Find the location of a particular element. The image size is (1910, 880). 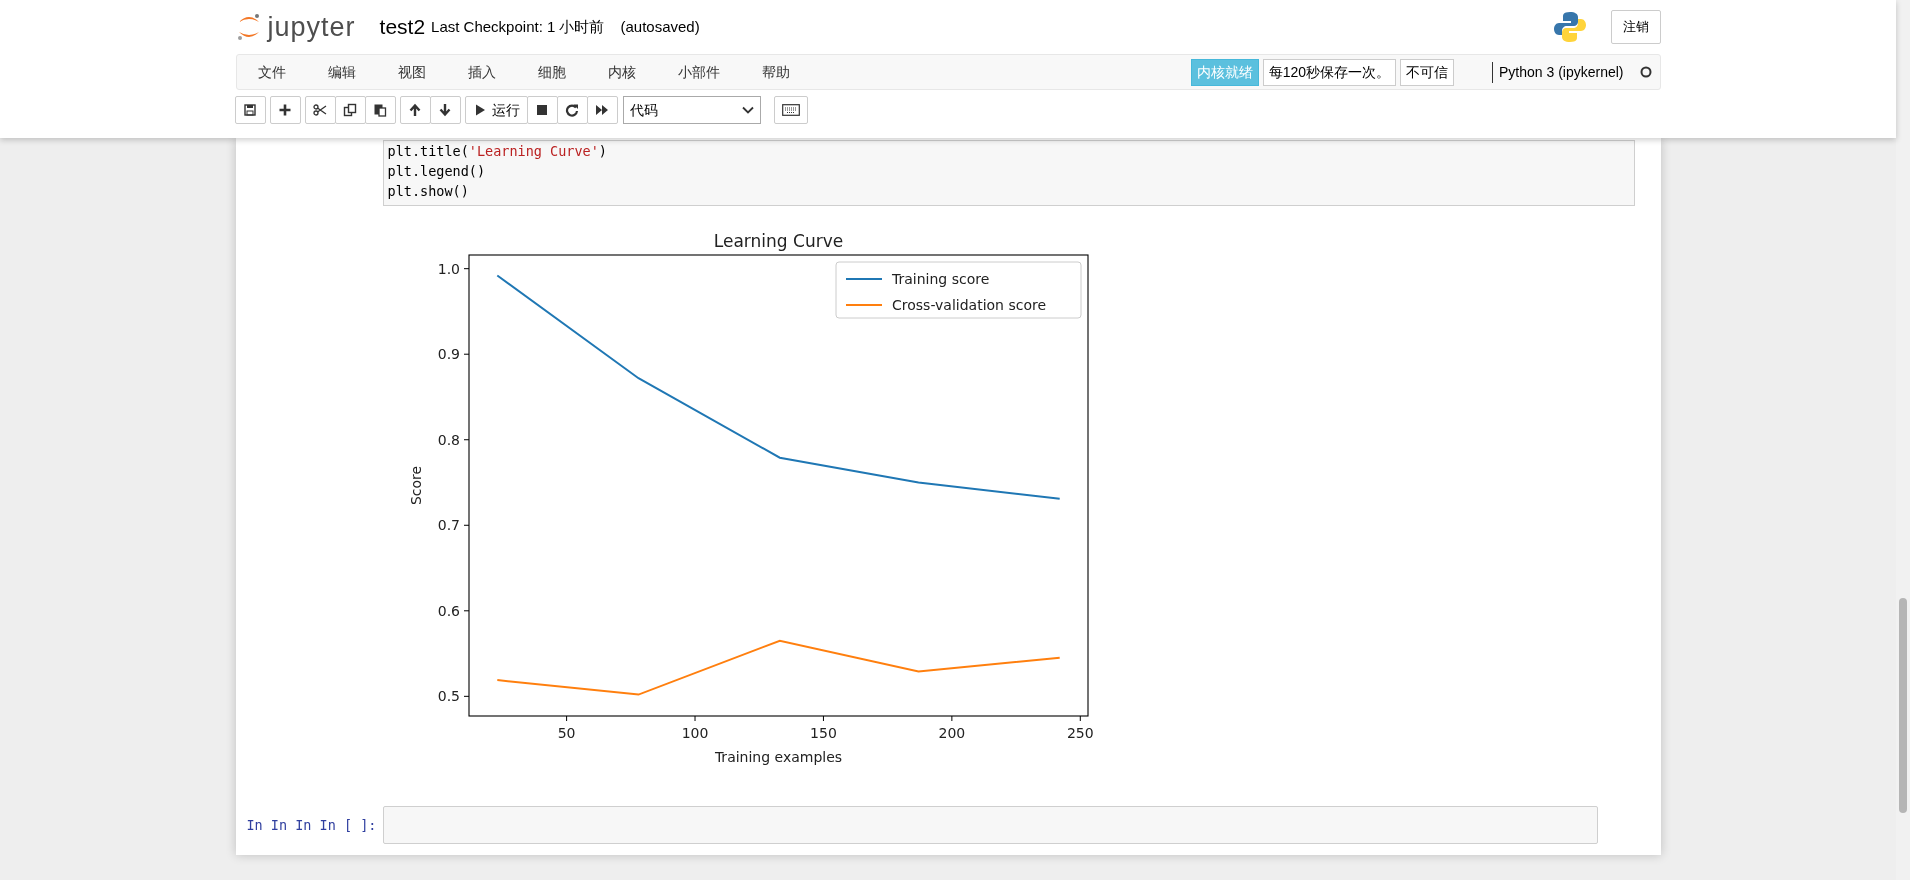

code-input-field is located at coordinates (990, 825).